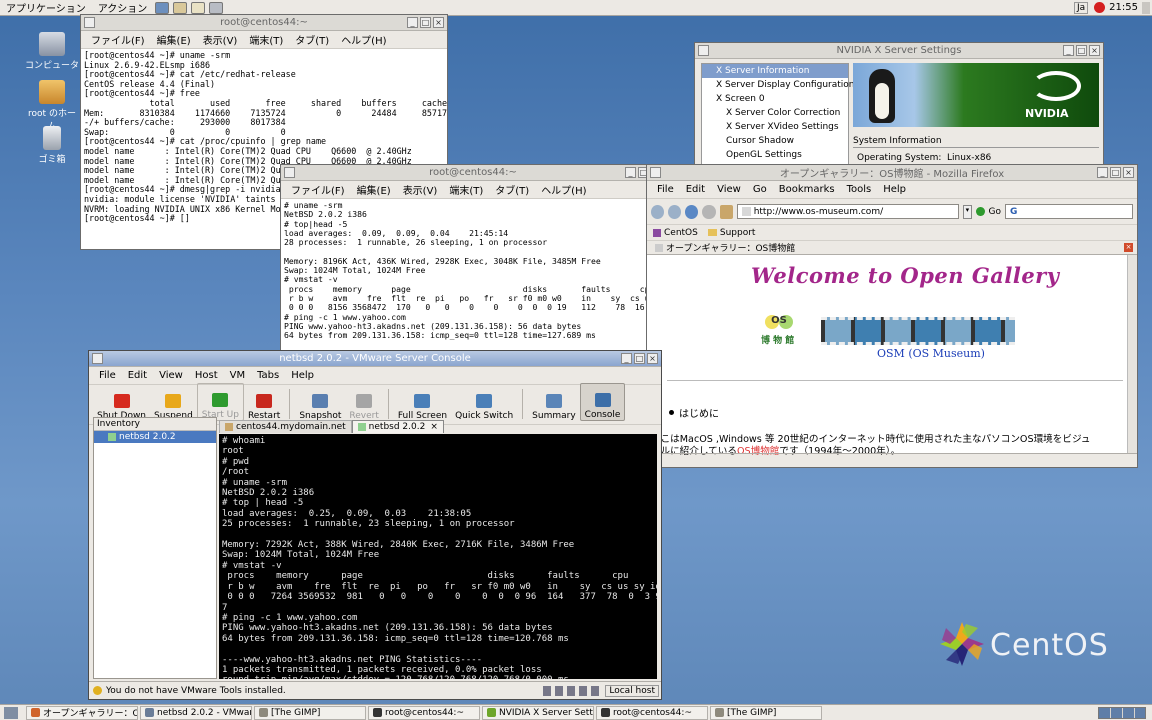 The image size is (1152, 720). I want to click on tree-item-color-correction: X Server Color Correction, so click(775, 113).